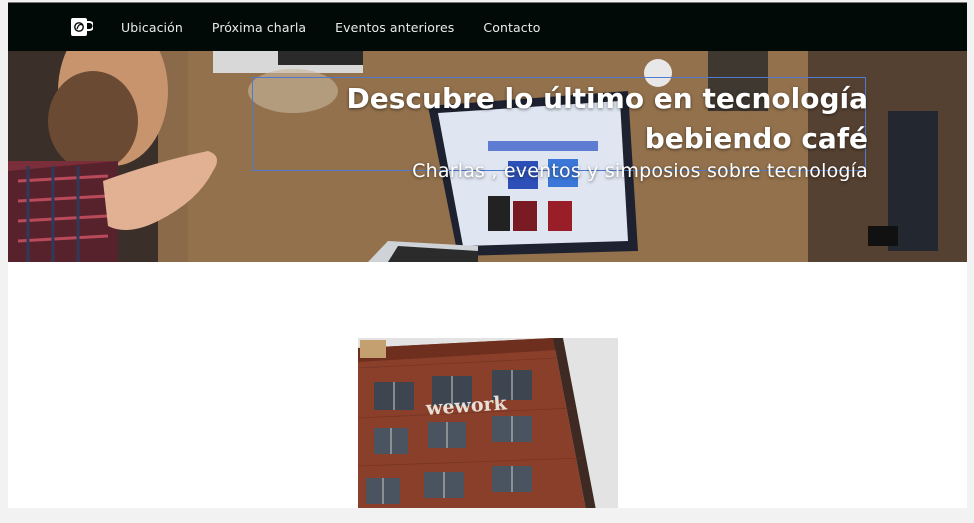 This screenshot has height=523, width=974. What do you see at coordinates (607, 98) in the screenshot?
I see `hero-title-line-1: Descubre lo último en tecnología` at bounding box center [607, 98].